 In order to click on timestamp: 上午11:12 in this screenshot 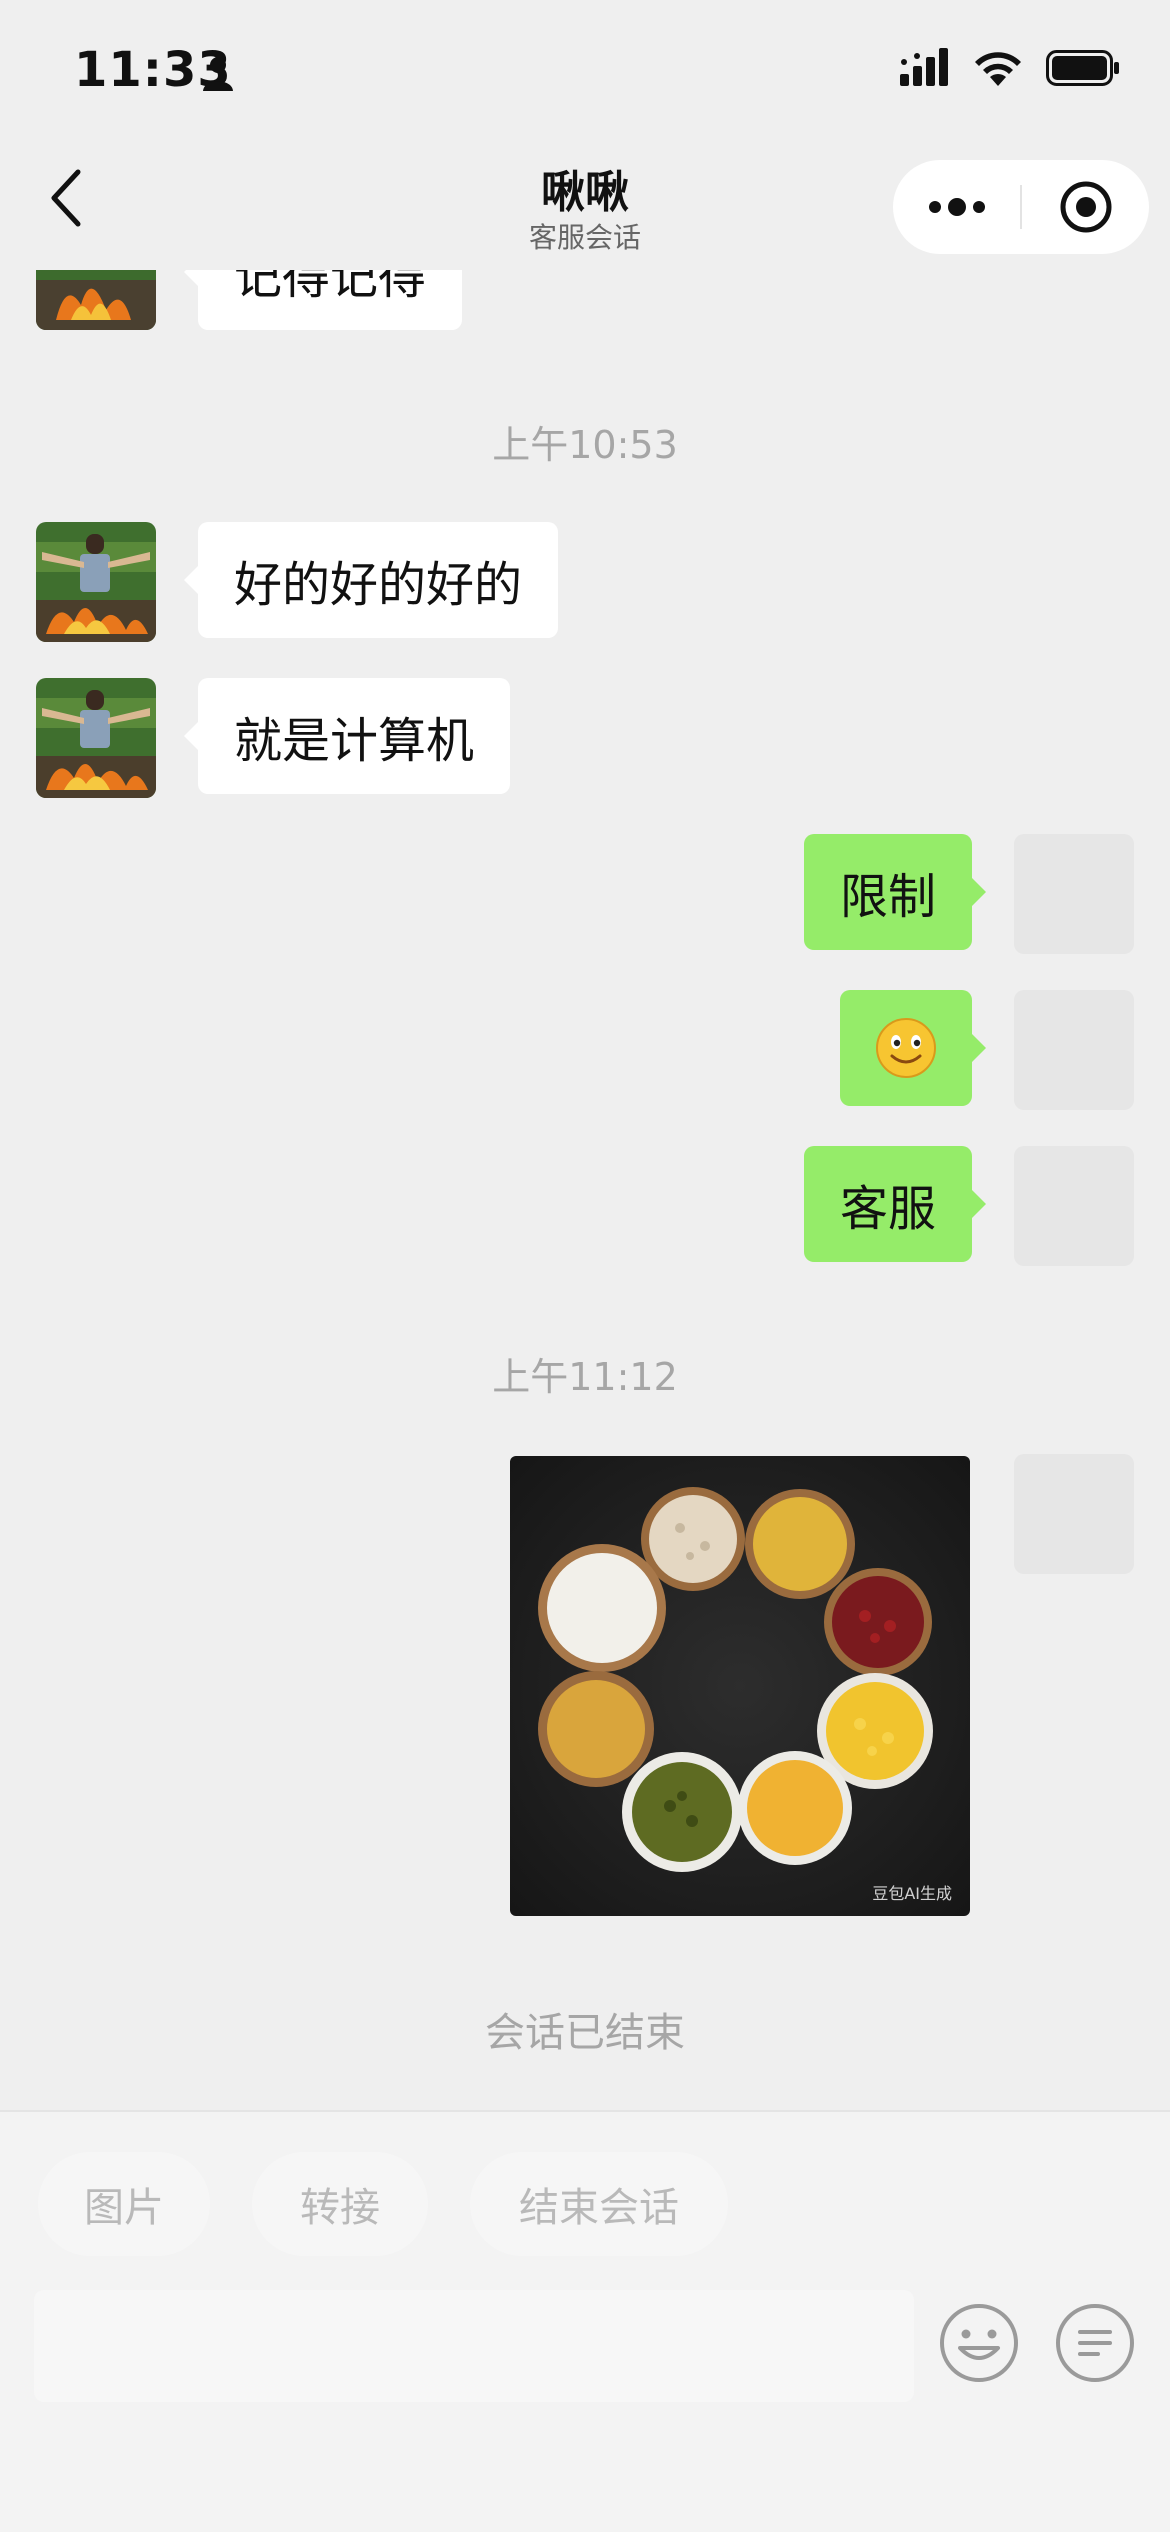, I will do `click(585, 1377)`.